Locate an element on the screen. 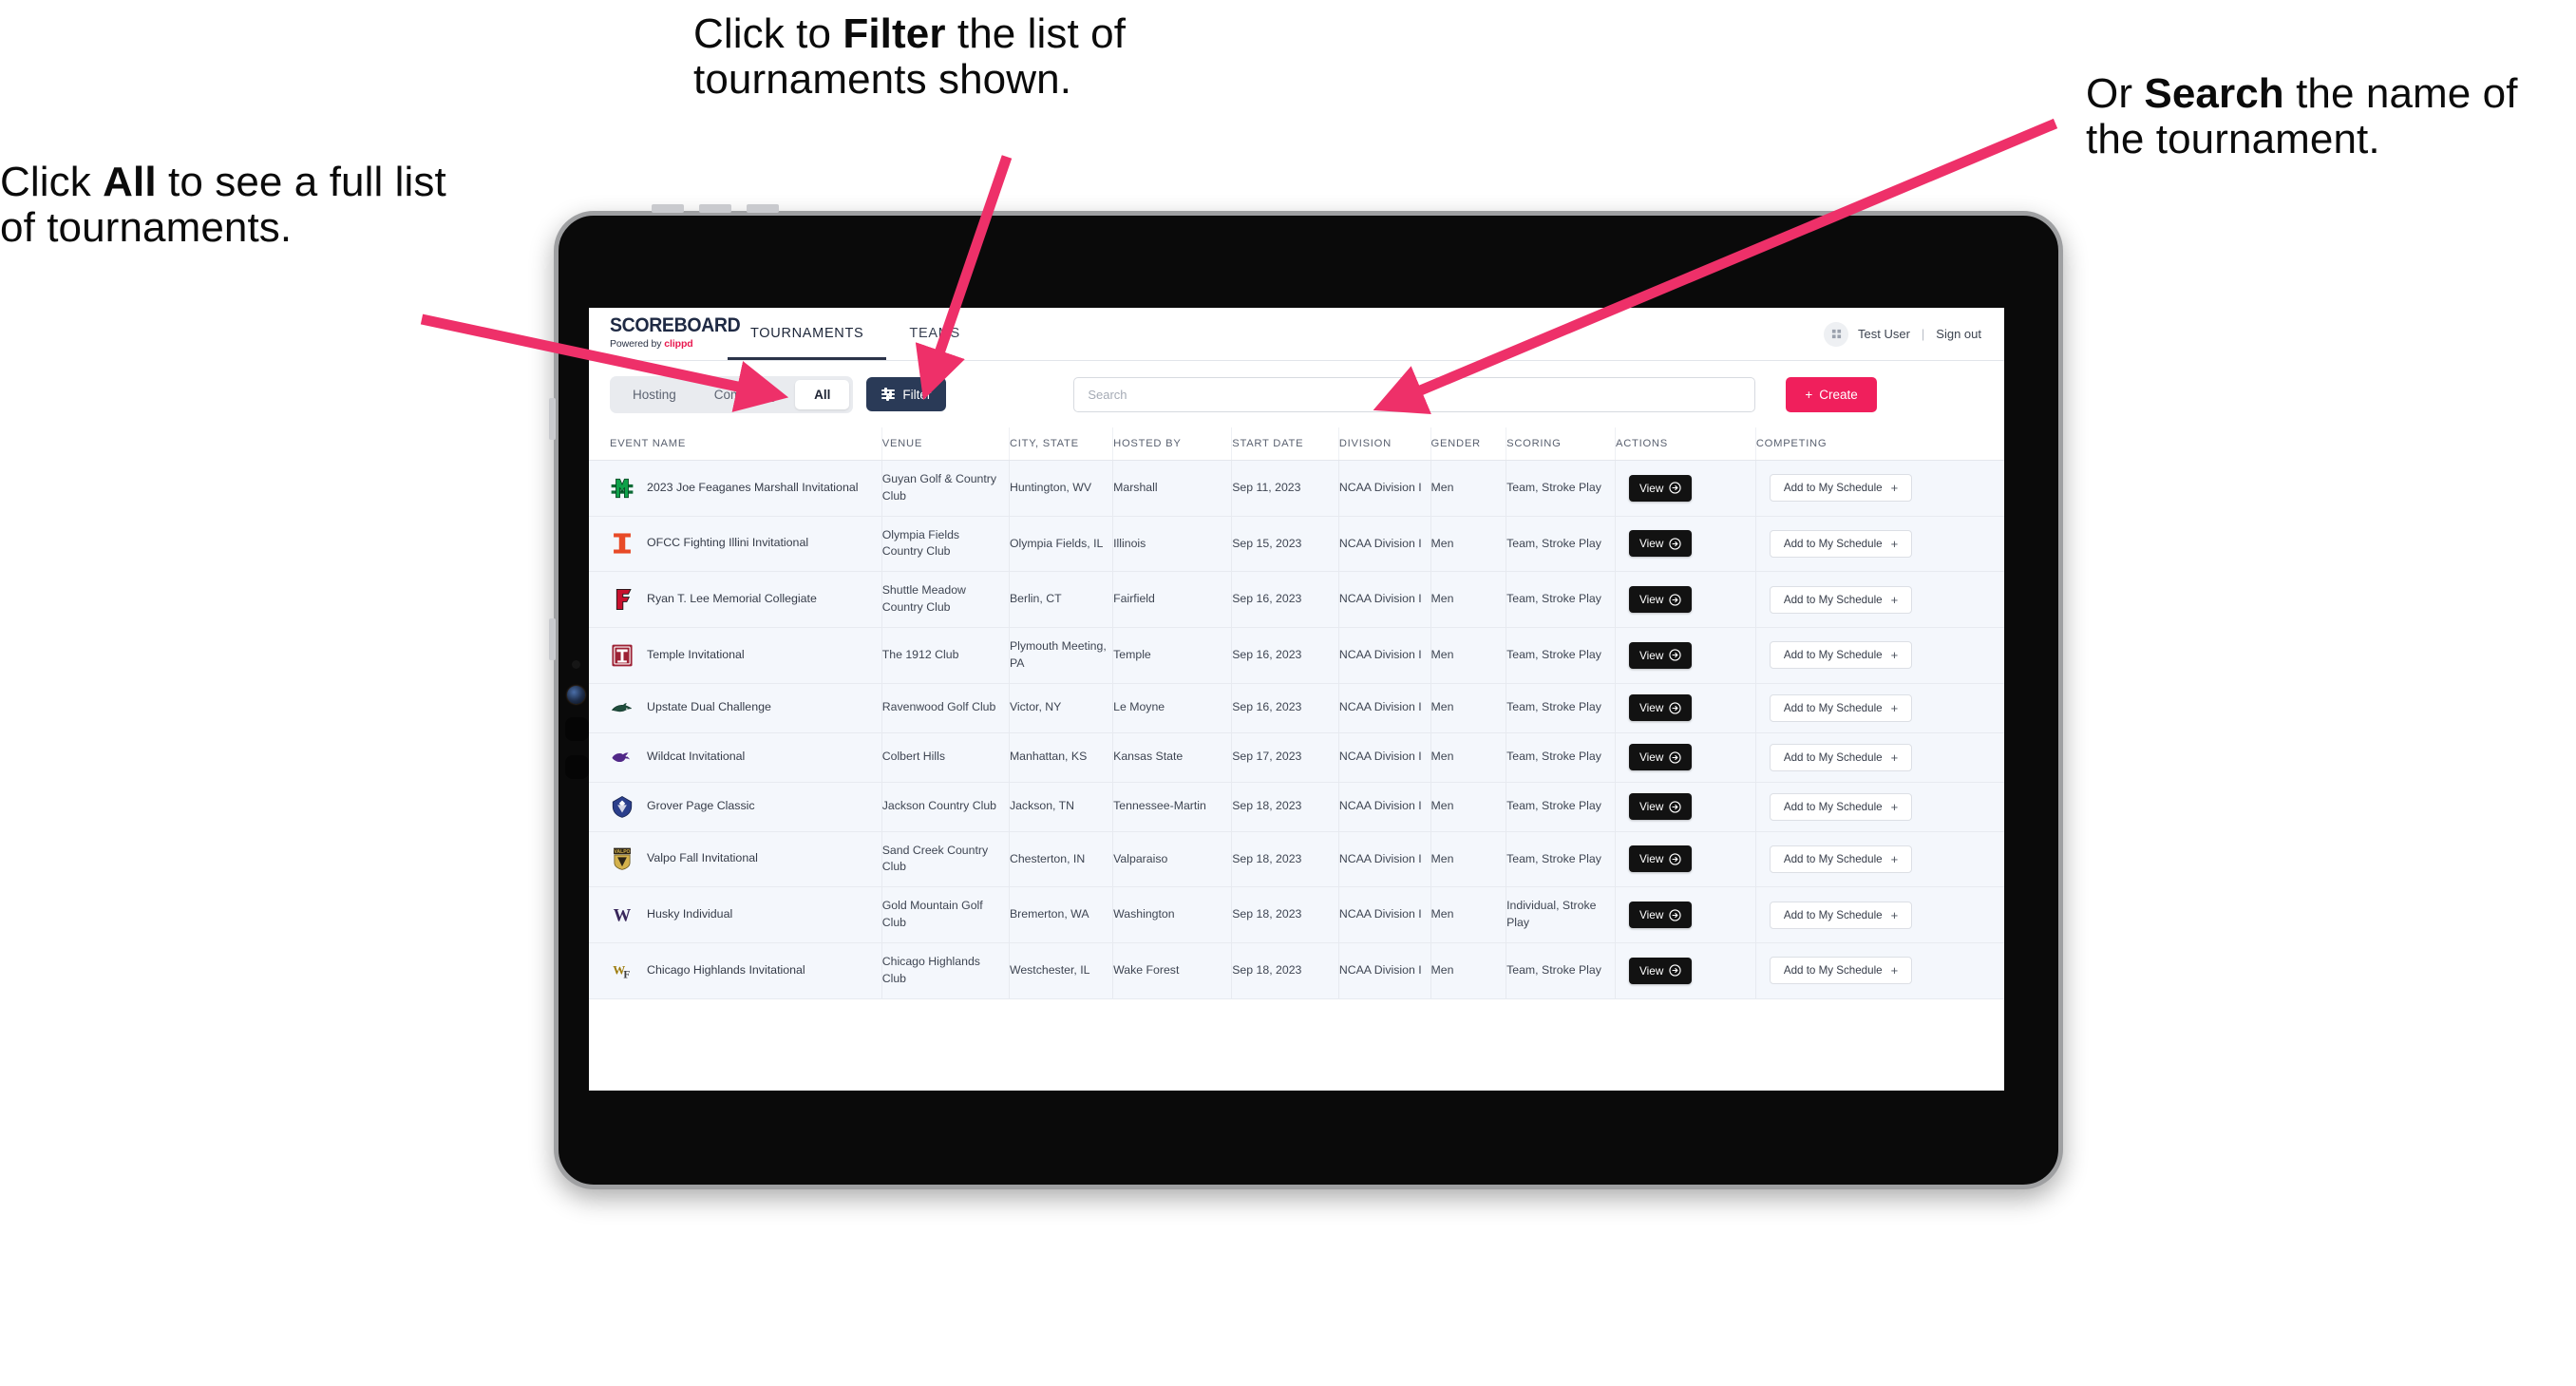 This screenshot has height=1386, width=2576. cell-division: NCAA Division I is located at coordinates (1384, 859).